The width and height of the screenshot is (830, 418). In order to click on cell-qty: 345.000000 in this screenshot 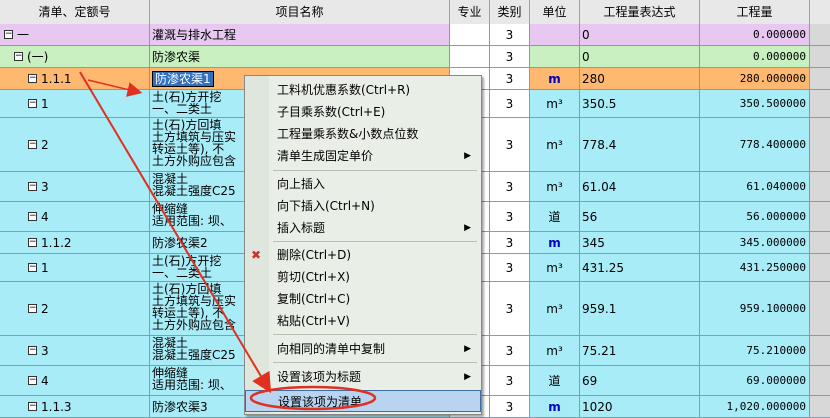, I will do `click(755, 243)`.